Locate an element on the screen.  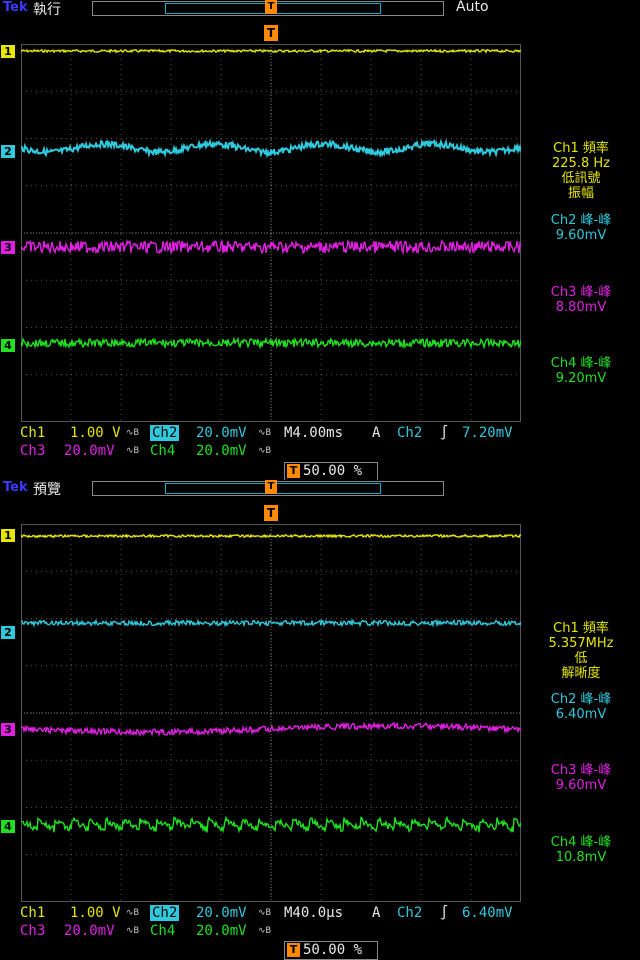
measurement-ch1: Ch1 頻率 5.357MHz 低 解晰度 is located at coordinates (581, 651).